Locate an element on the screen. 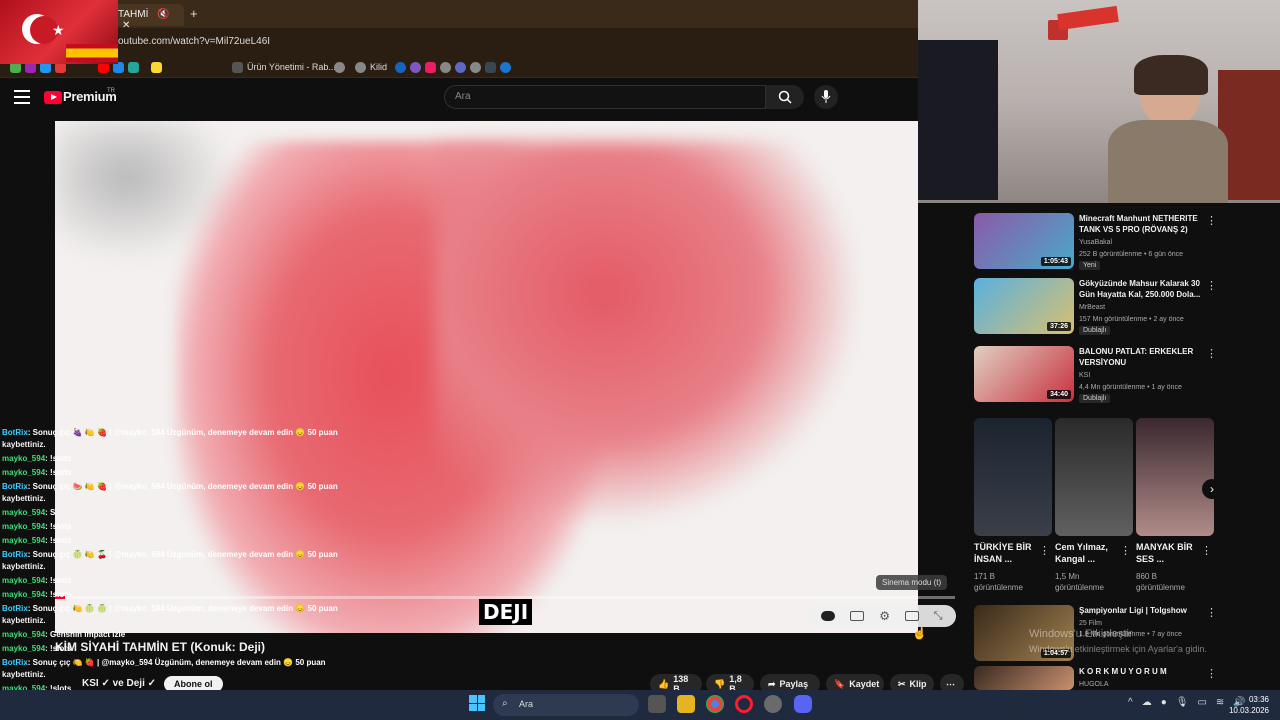 The image size is (1280, 720). network-icon: ☁ is located at coordinates (1147, 702).